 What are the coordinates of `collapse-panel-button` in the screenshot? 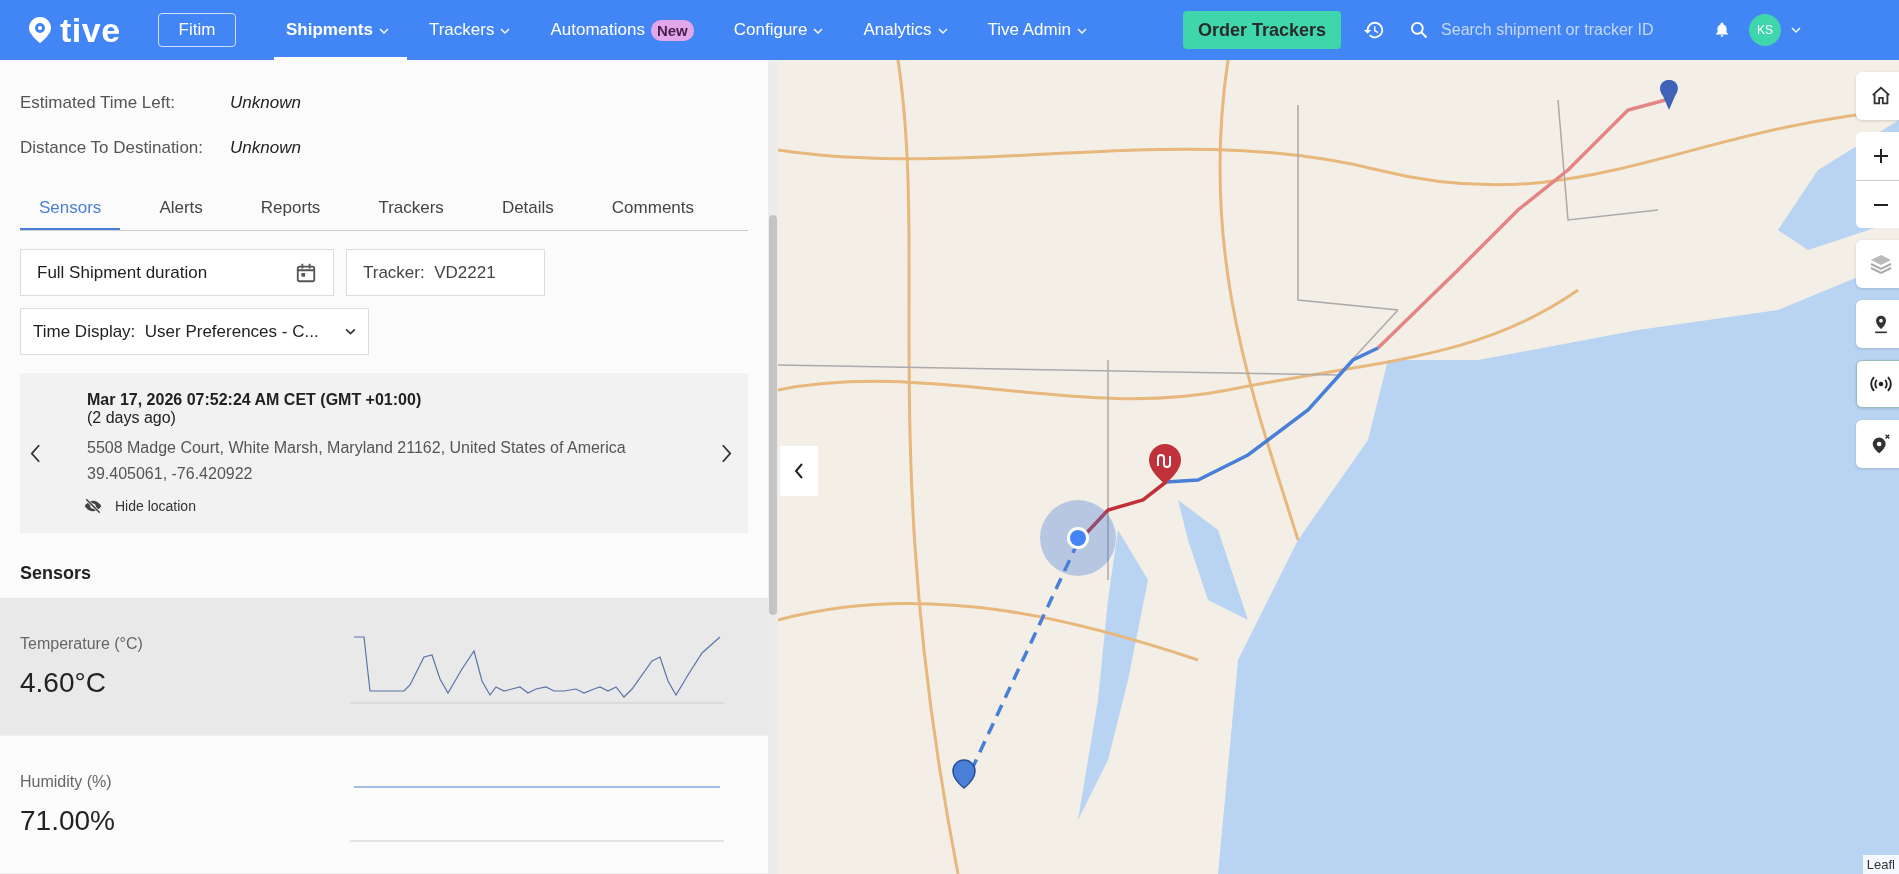 It's located at (799, 471).